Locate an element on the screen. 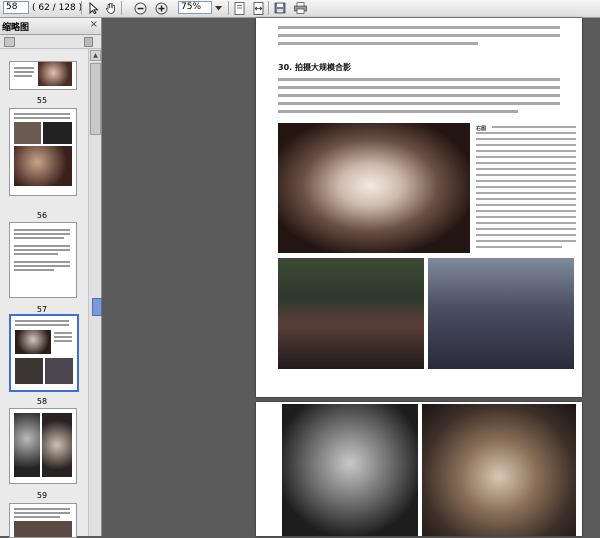 The width and height of the screenshot is (600, 538). thumbnails-panel-tools is located at coordinates (50, 42).